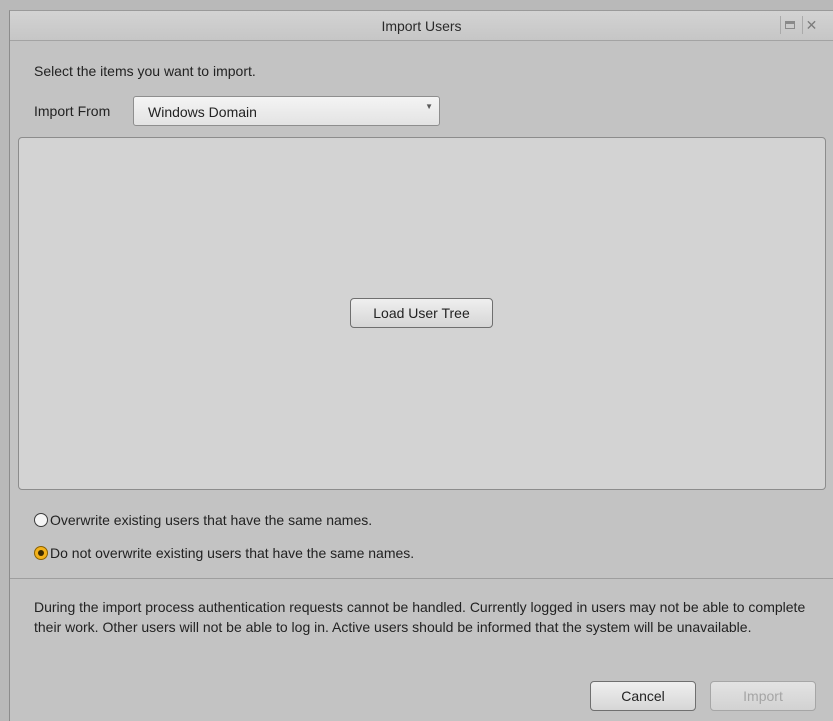 This screenshot has height=721, width=833. I want to click on load-user-tree-button: Load User Tree, so click(421, 313).